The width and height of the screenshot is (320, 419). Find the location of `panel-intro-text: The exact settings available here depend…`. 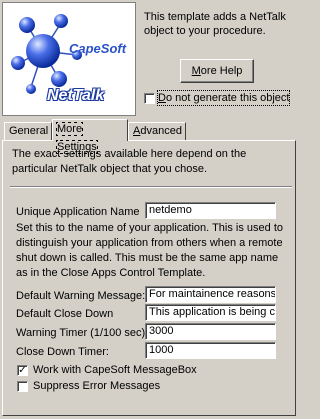

panel-intro-text: The exact settings available here depend… is located at coordinates (129, 161).